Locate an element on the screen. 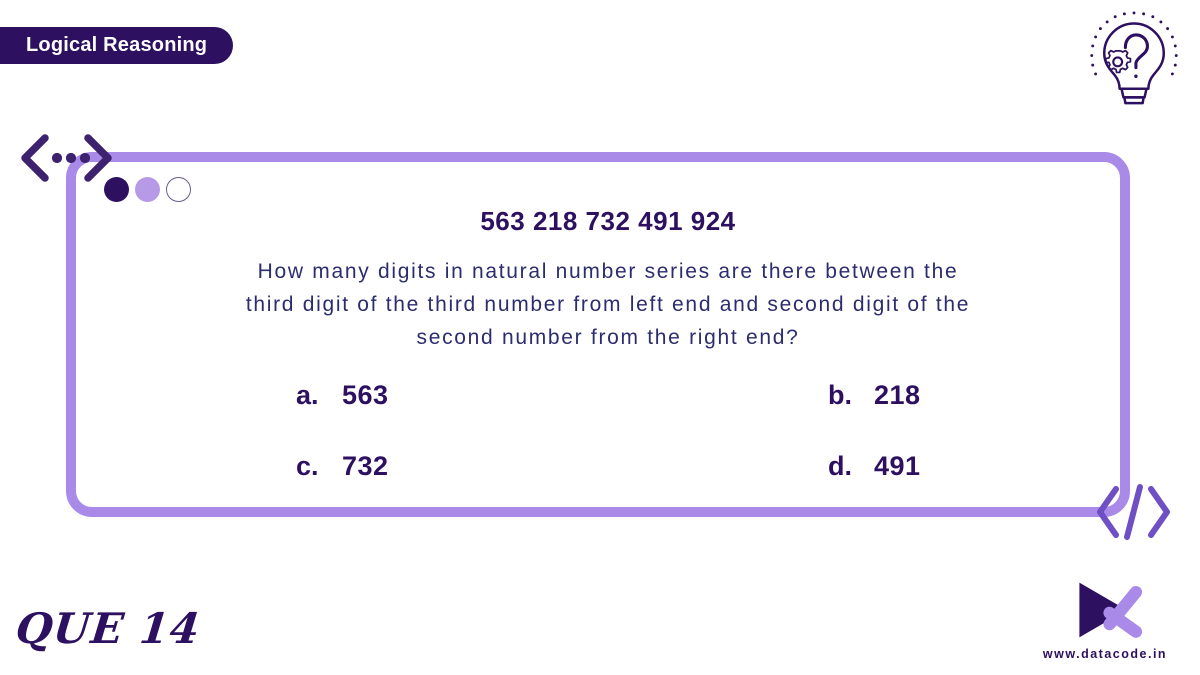  question-number: QUE 14 is located at coordinates (108, 628).